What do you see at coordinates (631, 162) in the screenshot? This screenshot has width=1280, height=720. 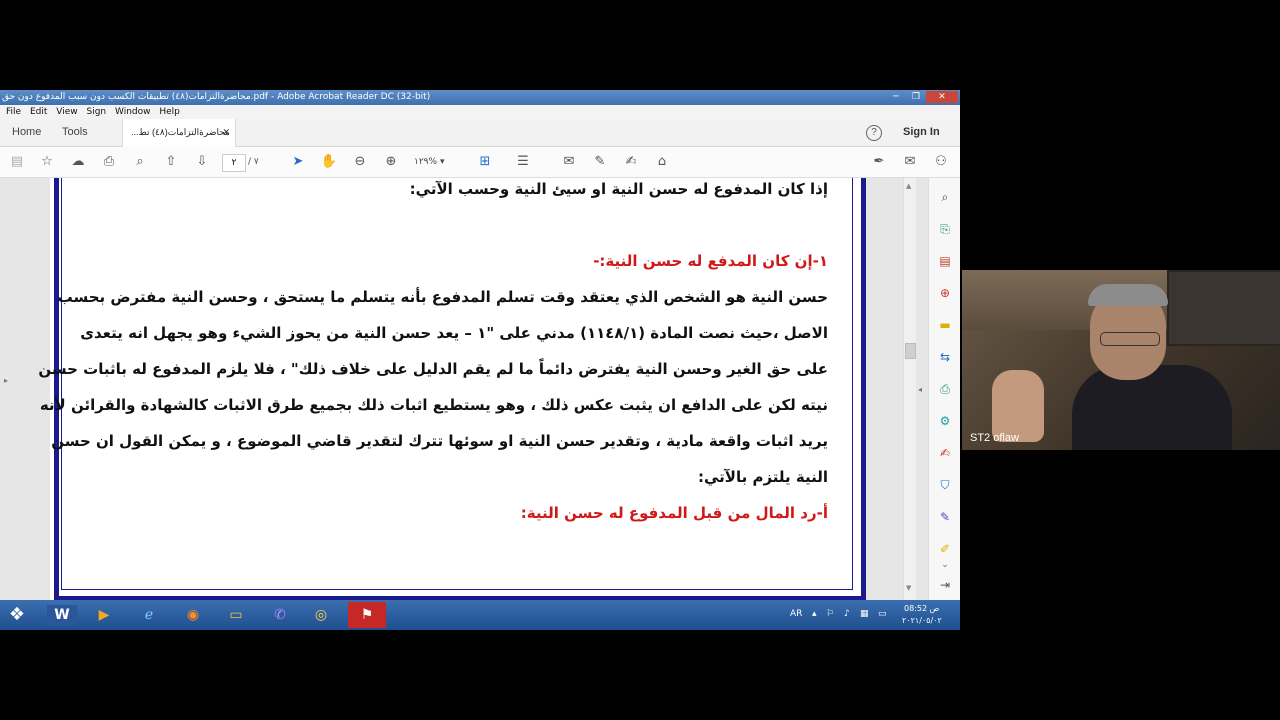 I see `draw-icon: ✍` at bounding box center [631, 162].